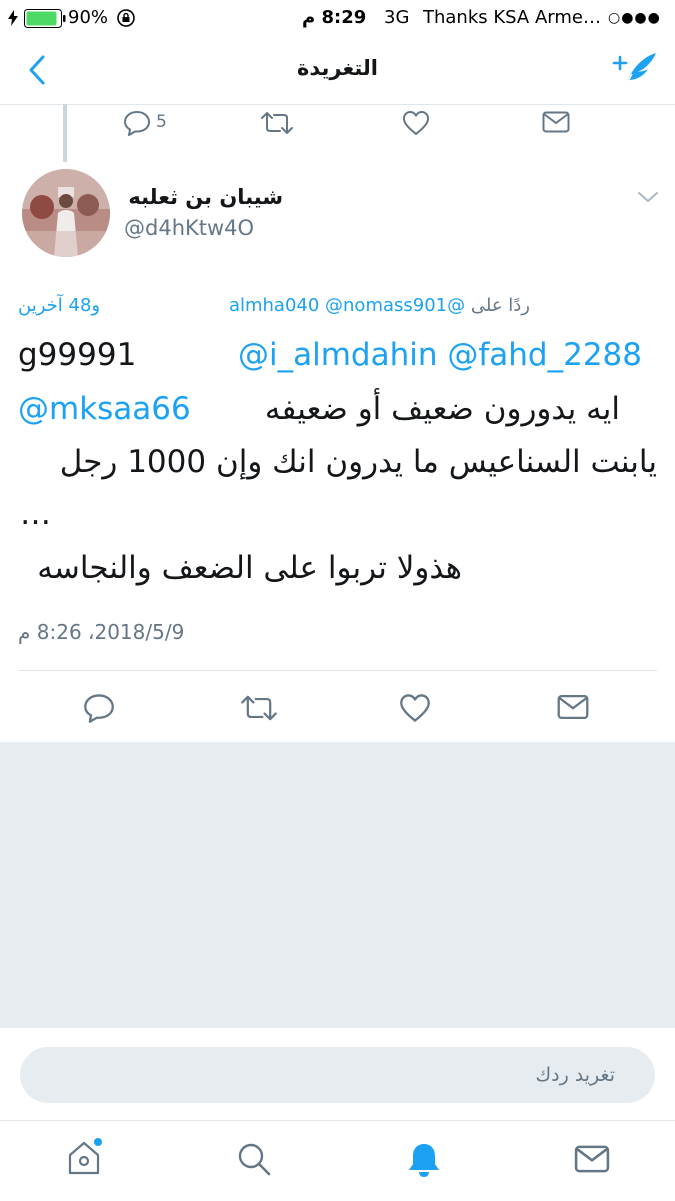 The image size is (675, 1201). Describe the element at coordinates (337, 1160) in the screenshot. I see `tab-bar` at that location.